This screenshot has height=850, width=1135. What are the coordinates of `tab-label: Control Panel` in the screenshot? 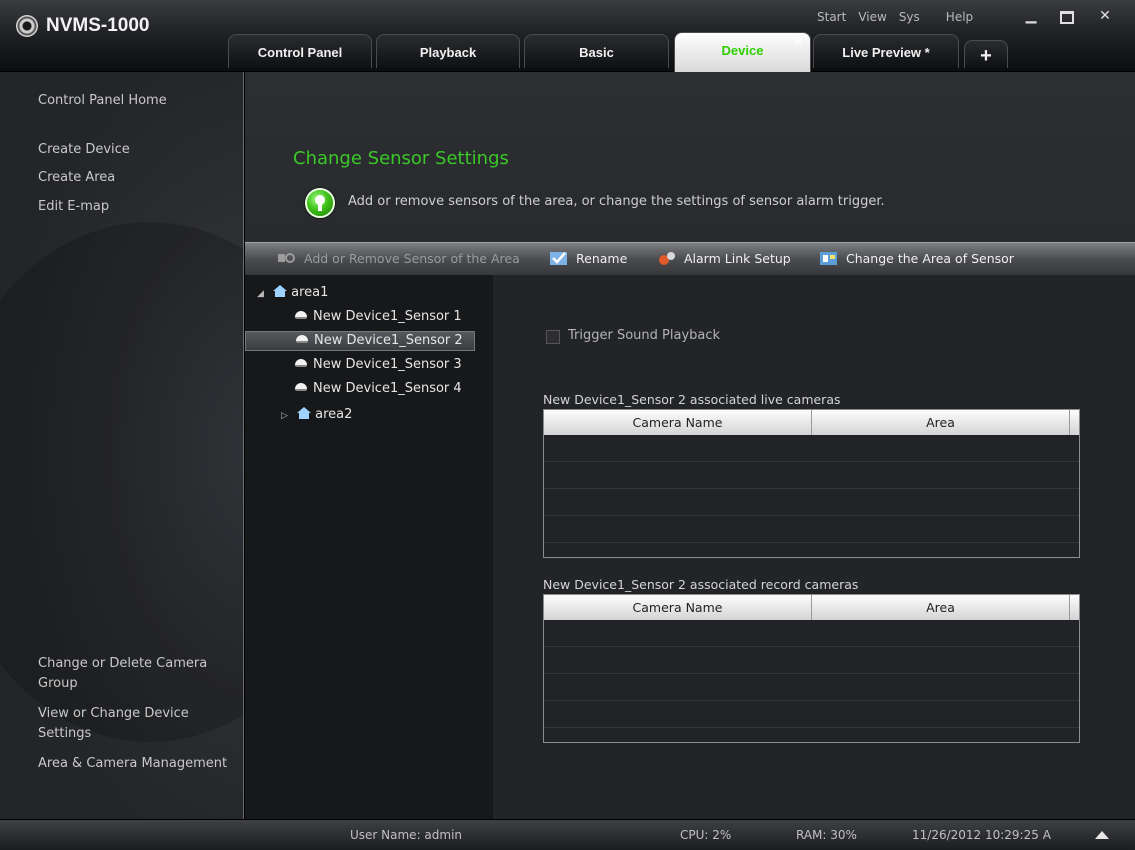 It's located at (300, 52).